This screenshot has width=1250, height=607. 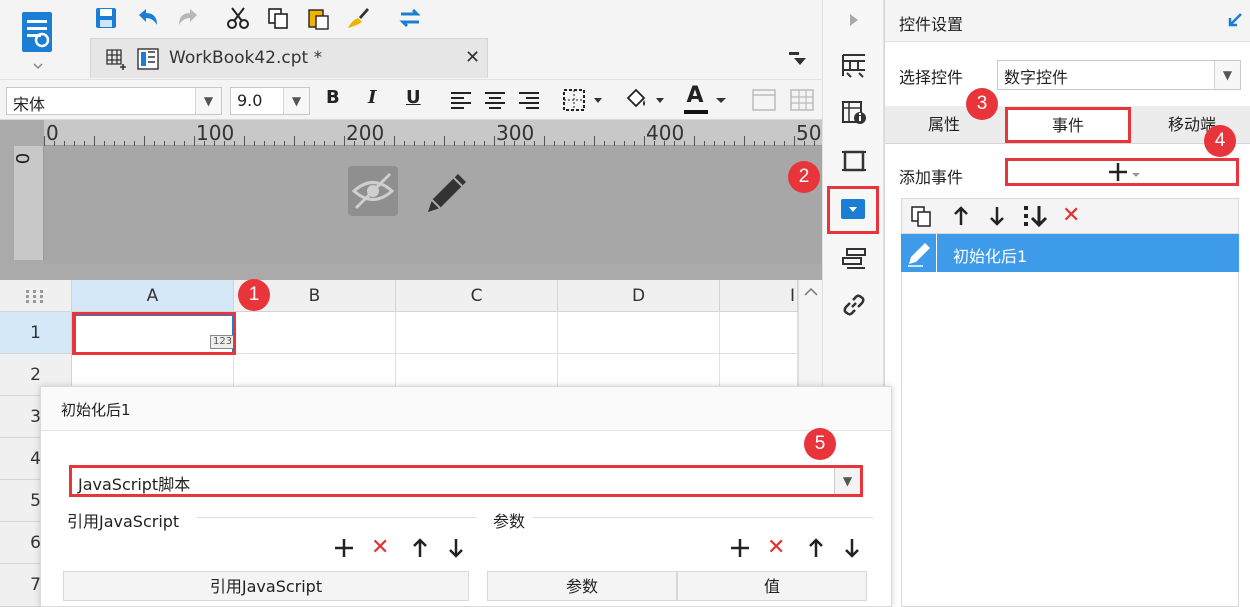 I want to click on border-icon, so click(x=584, y=102).